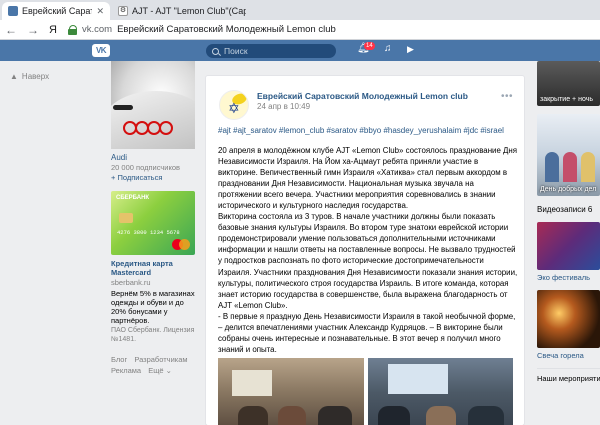 The image size is (600, 425). Describe the element at coordinates (153, 268) in the screenshot. I see `card-ad-title: Кредитная карта Mastercard` at that location.